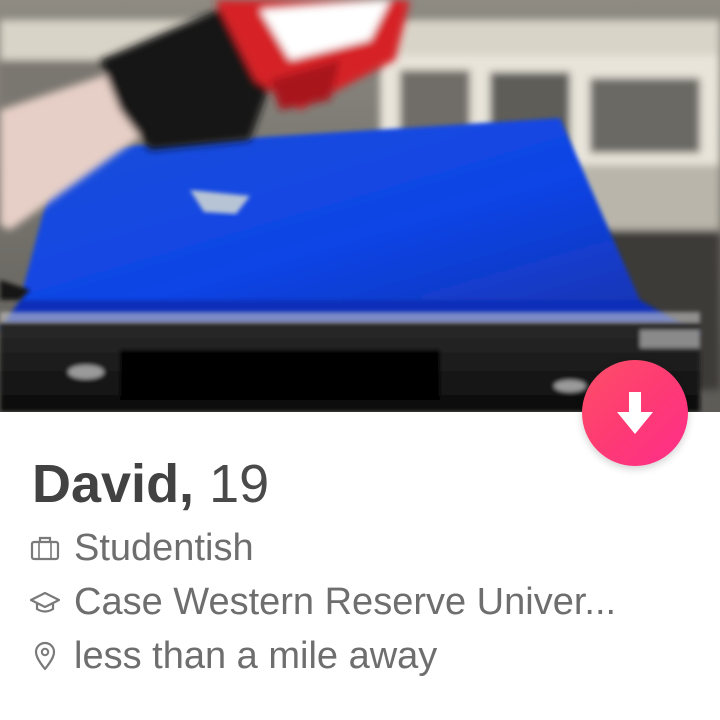 The image size is (720, 720). I want to click on distance-text: less than a mile away, so click(256, 655).